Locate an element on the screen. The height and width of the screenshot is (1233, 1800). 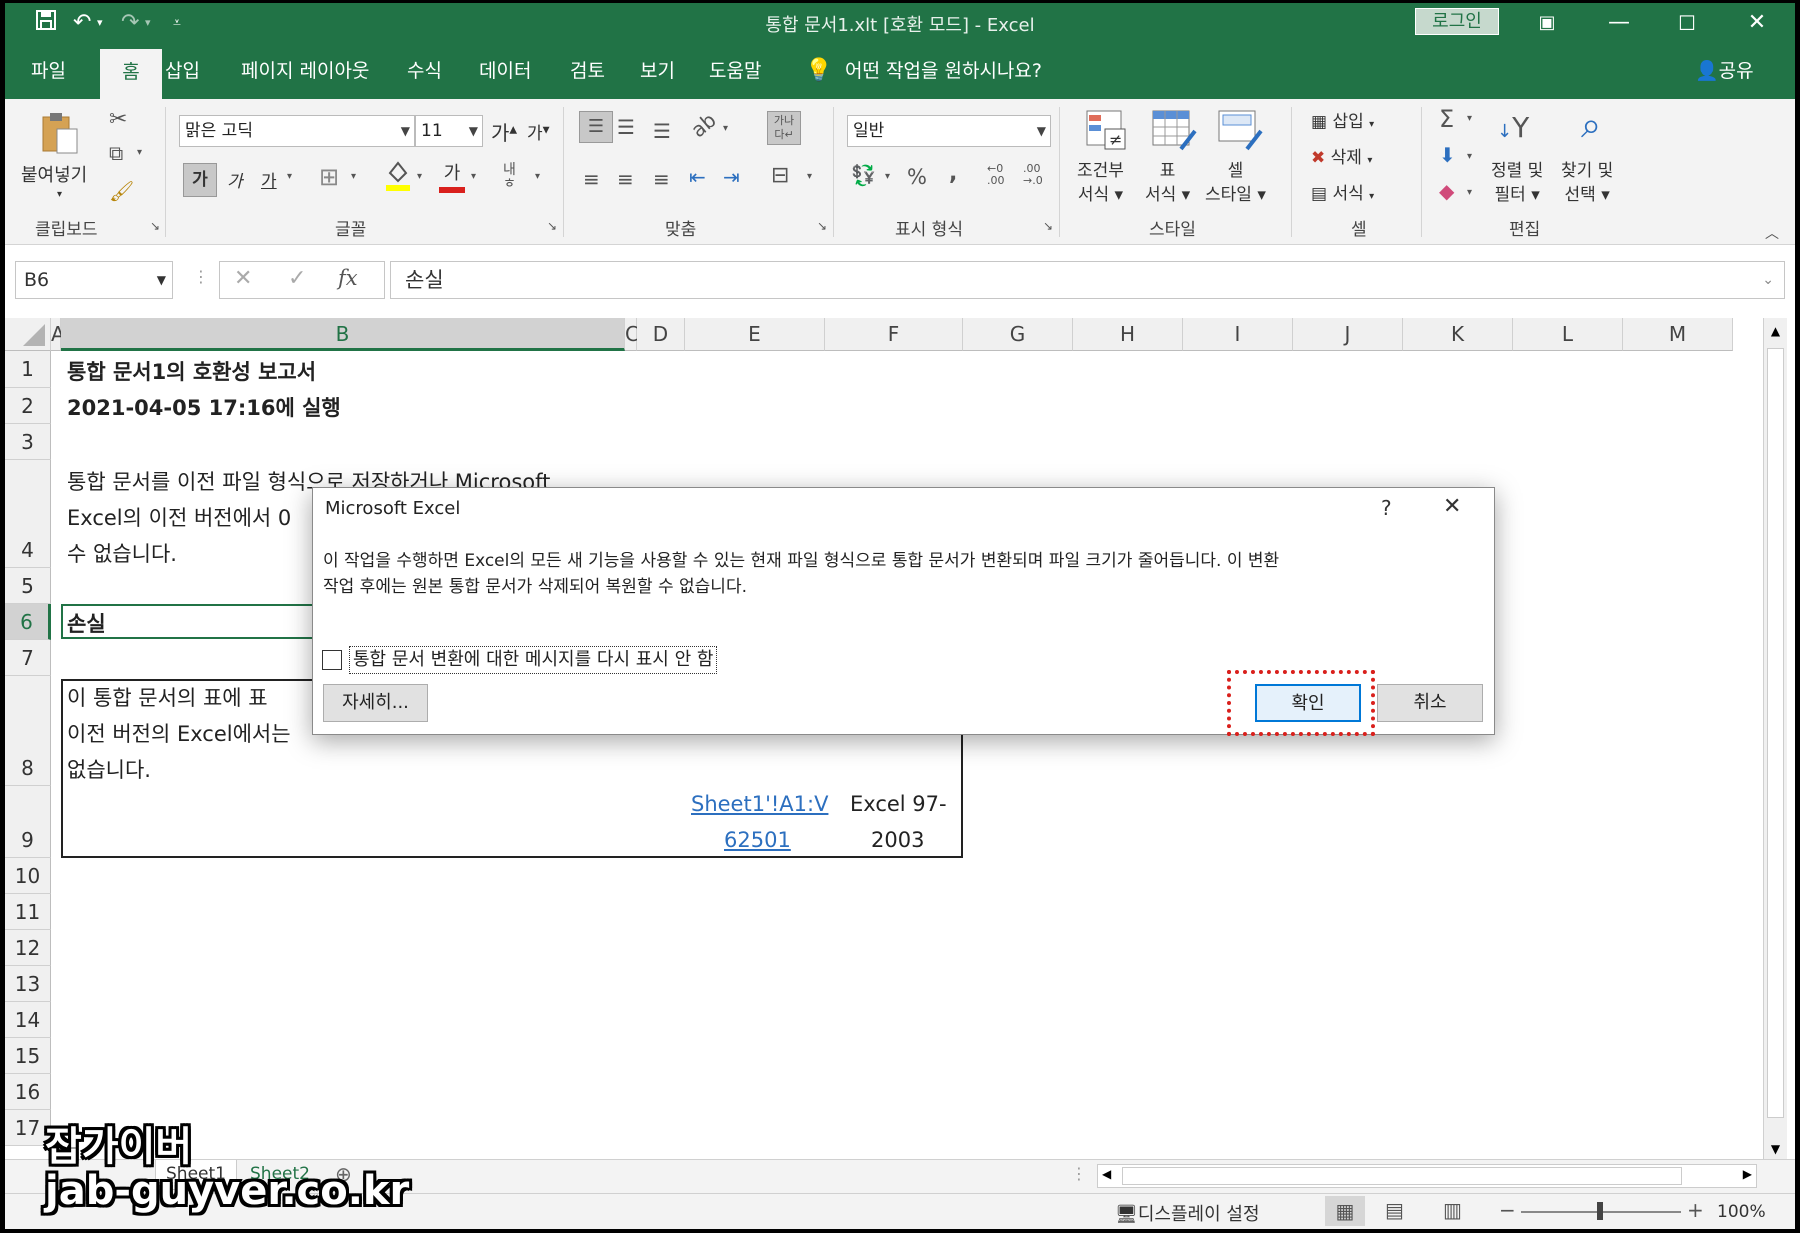
display-settings: 🖥디스플레이 설정 is located at coordinates (1187, 1213).